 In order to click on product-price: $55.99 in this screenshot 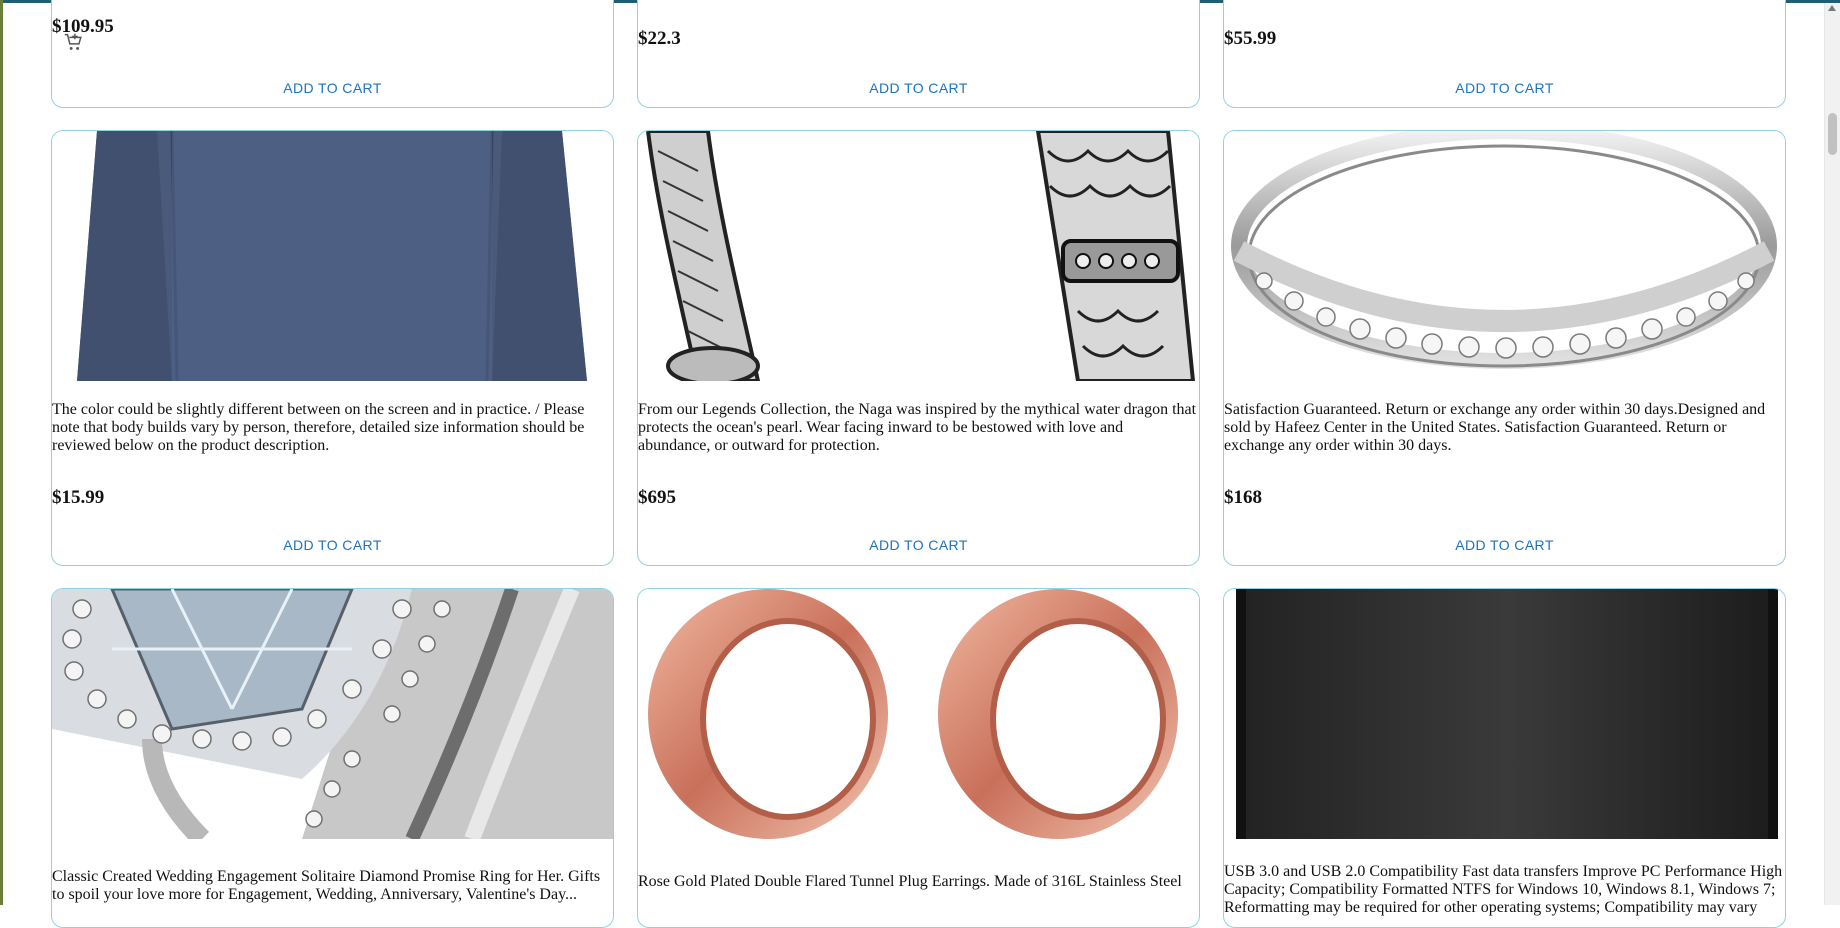, I will do `click(1250, 38)`.